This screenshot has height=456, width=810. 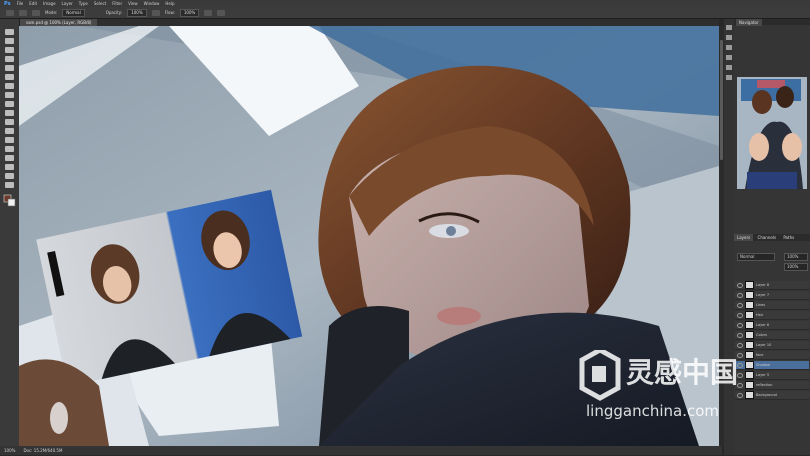 I want to click on app-logo: Ps, so click(x=7, y=3).